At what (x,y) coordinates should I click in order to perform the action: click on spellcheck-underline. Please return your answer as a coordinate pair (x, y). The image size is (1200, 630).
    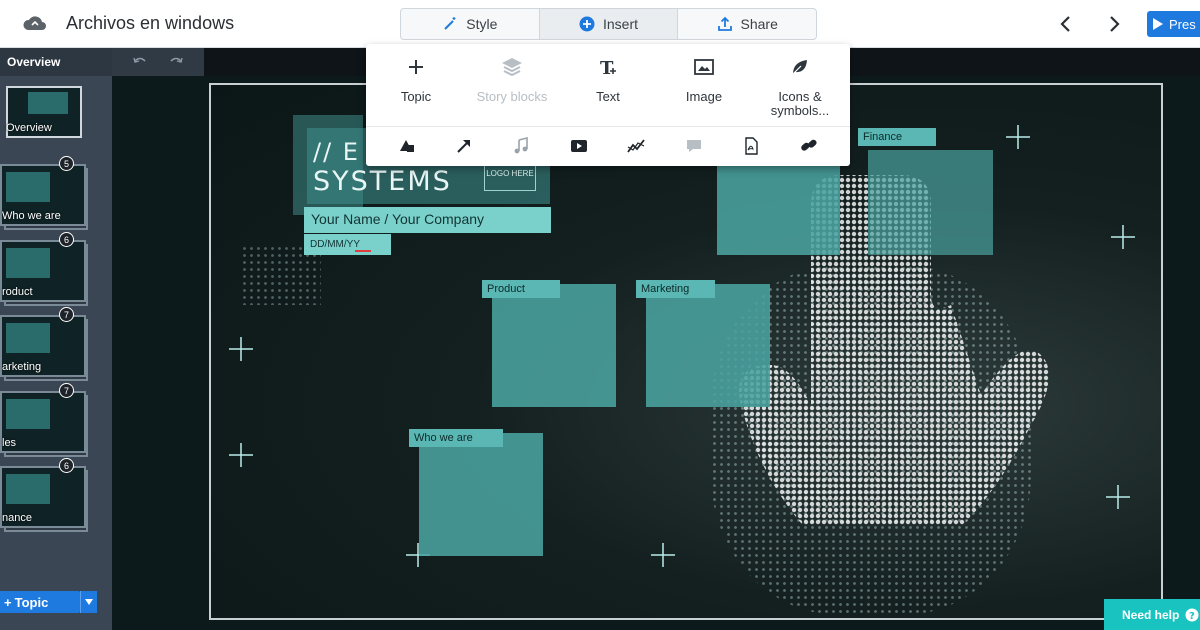
    Looking at the image, I should click on (363, 251).